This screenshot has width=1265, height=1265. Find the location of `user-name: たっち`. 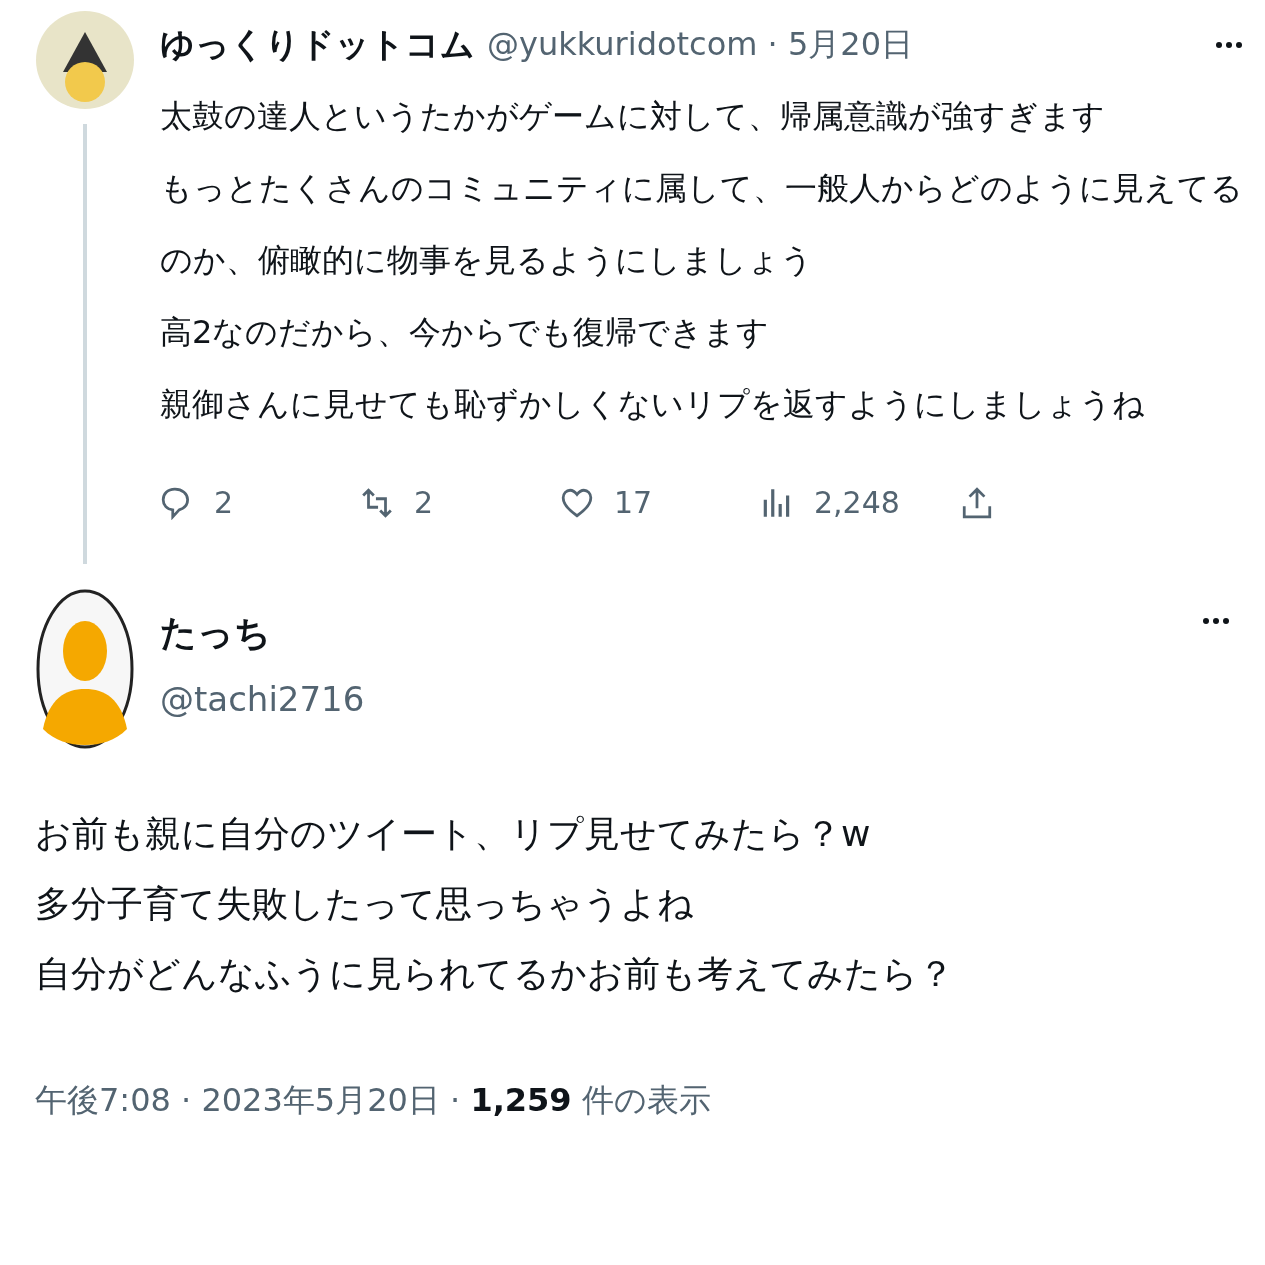

user-name: たっち is located at coordinates (262, 644).